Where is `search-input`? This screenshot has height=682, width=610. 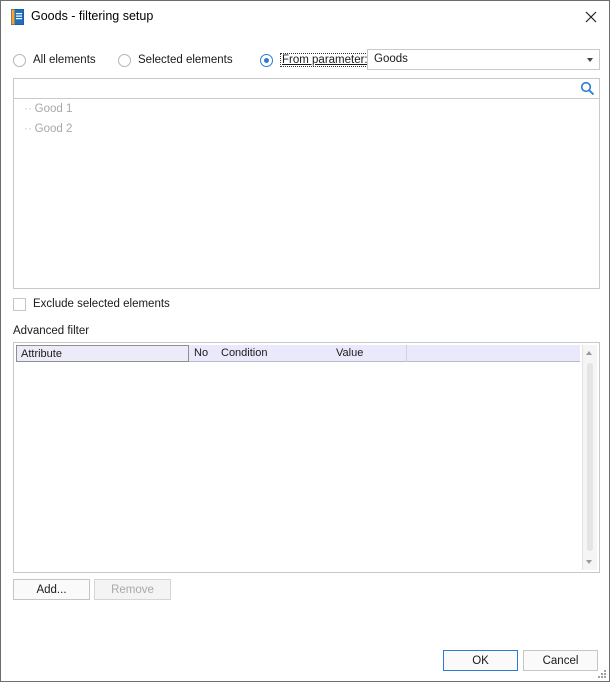 search-input is located at coordinates (306, 88).